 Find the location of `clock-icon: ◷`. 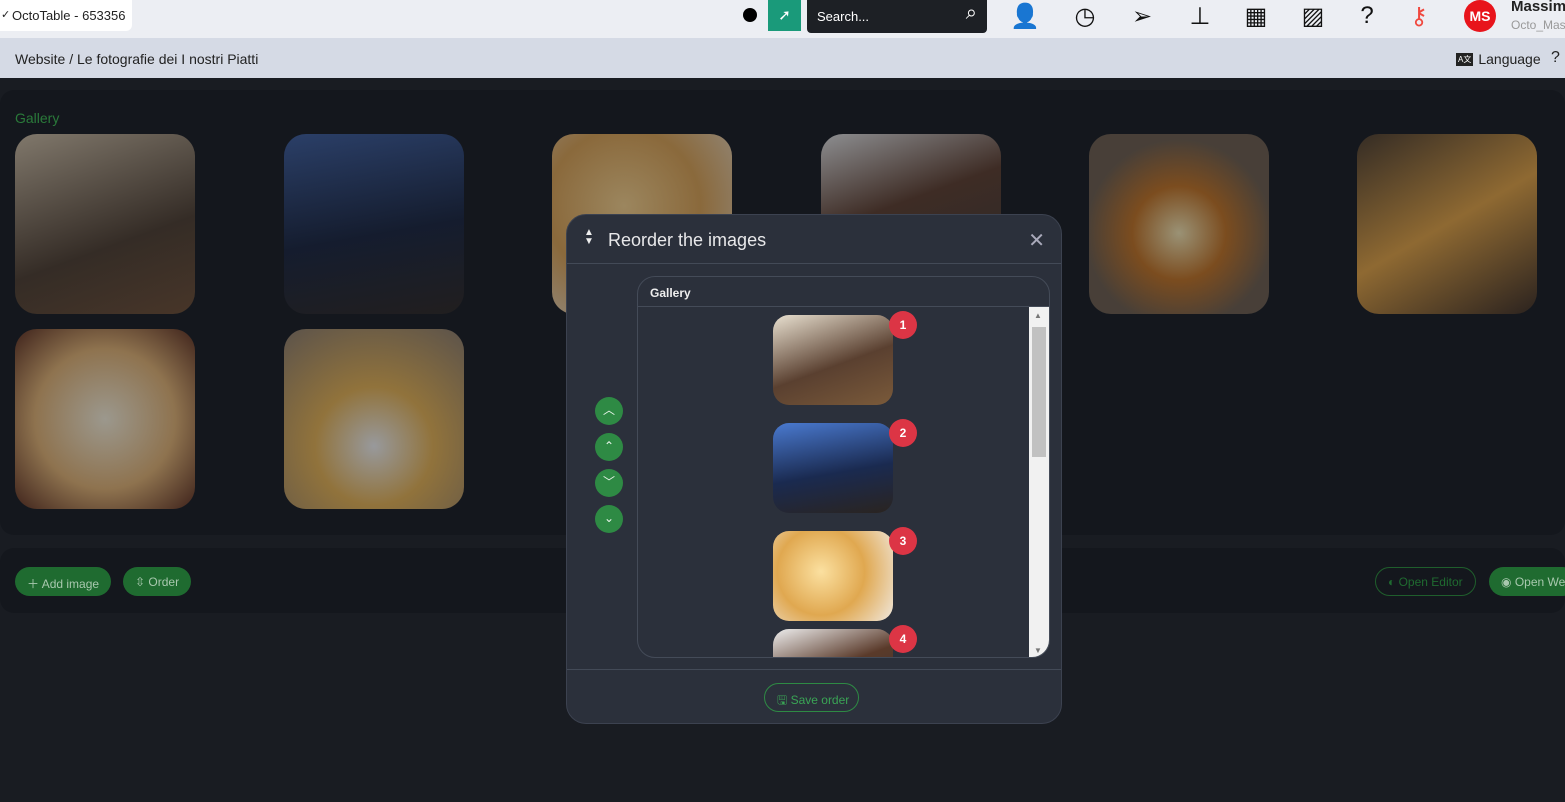

clock-icon: ◷ is located at coordinates (1085, 16).